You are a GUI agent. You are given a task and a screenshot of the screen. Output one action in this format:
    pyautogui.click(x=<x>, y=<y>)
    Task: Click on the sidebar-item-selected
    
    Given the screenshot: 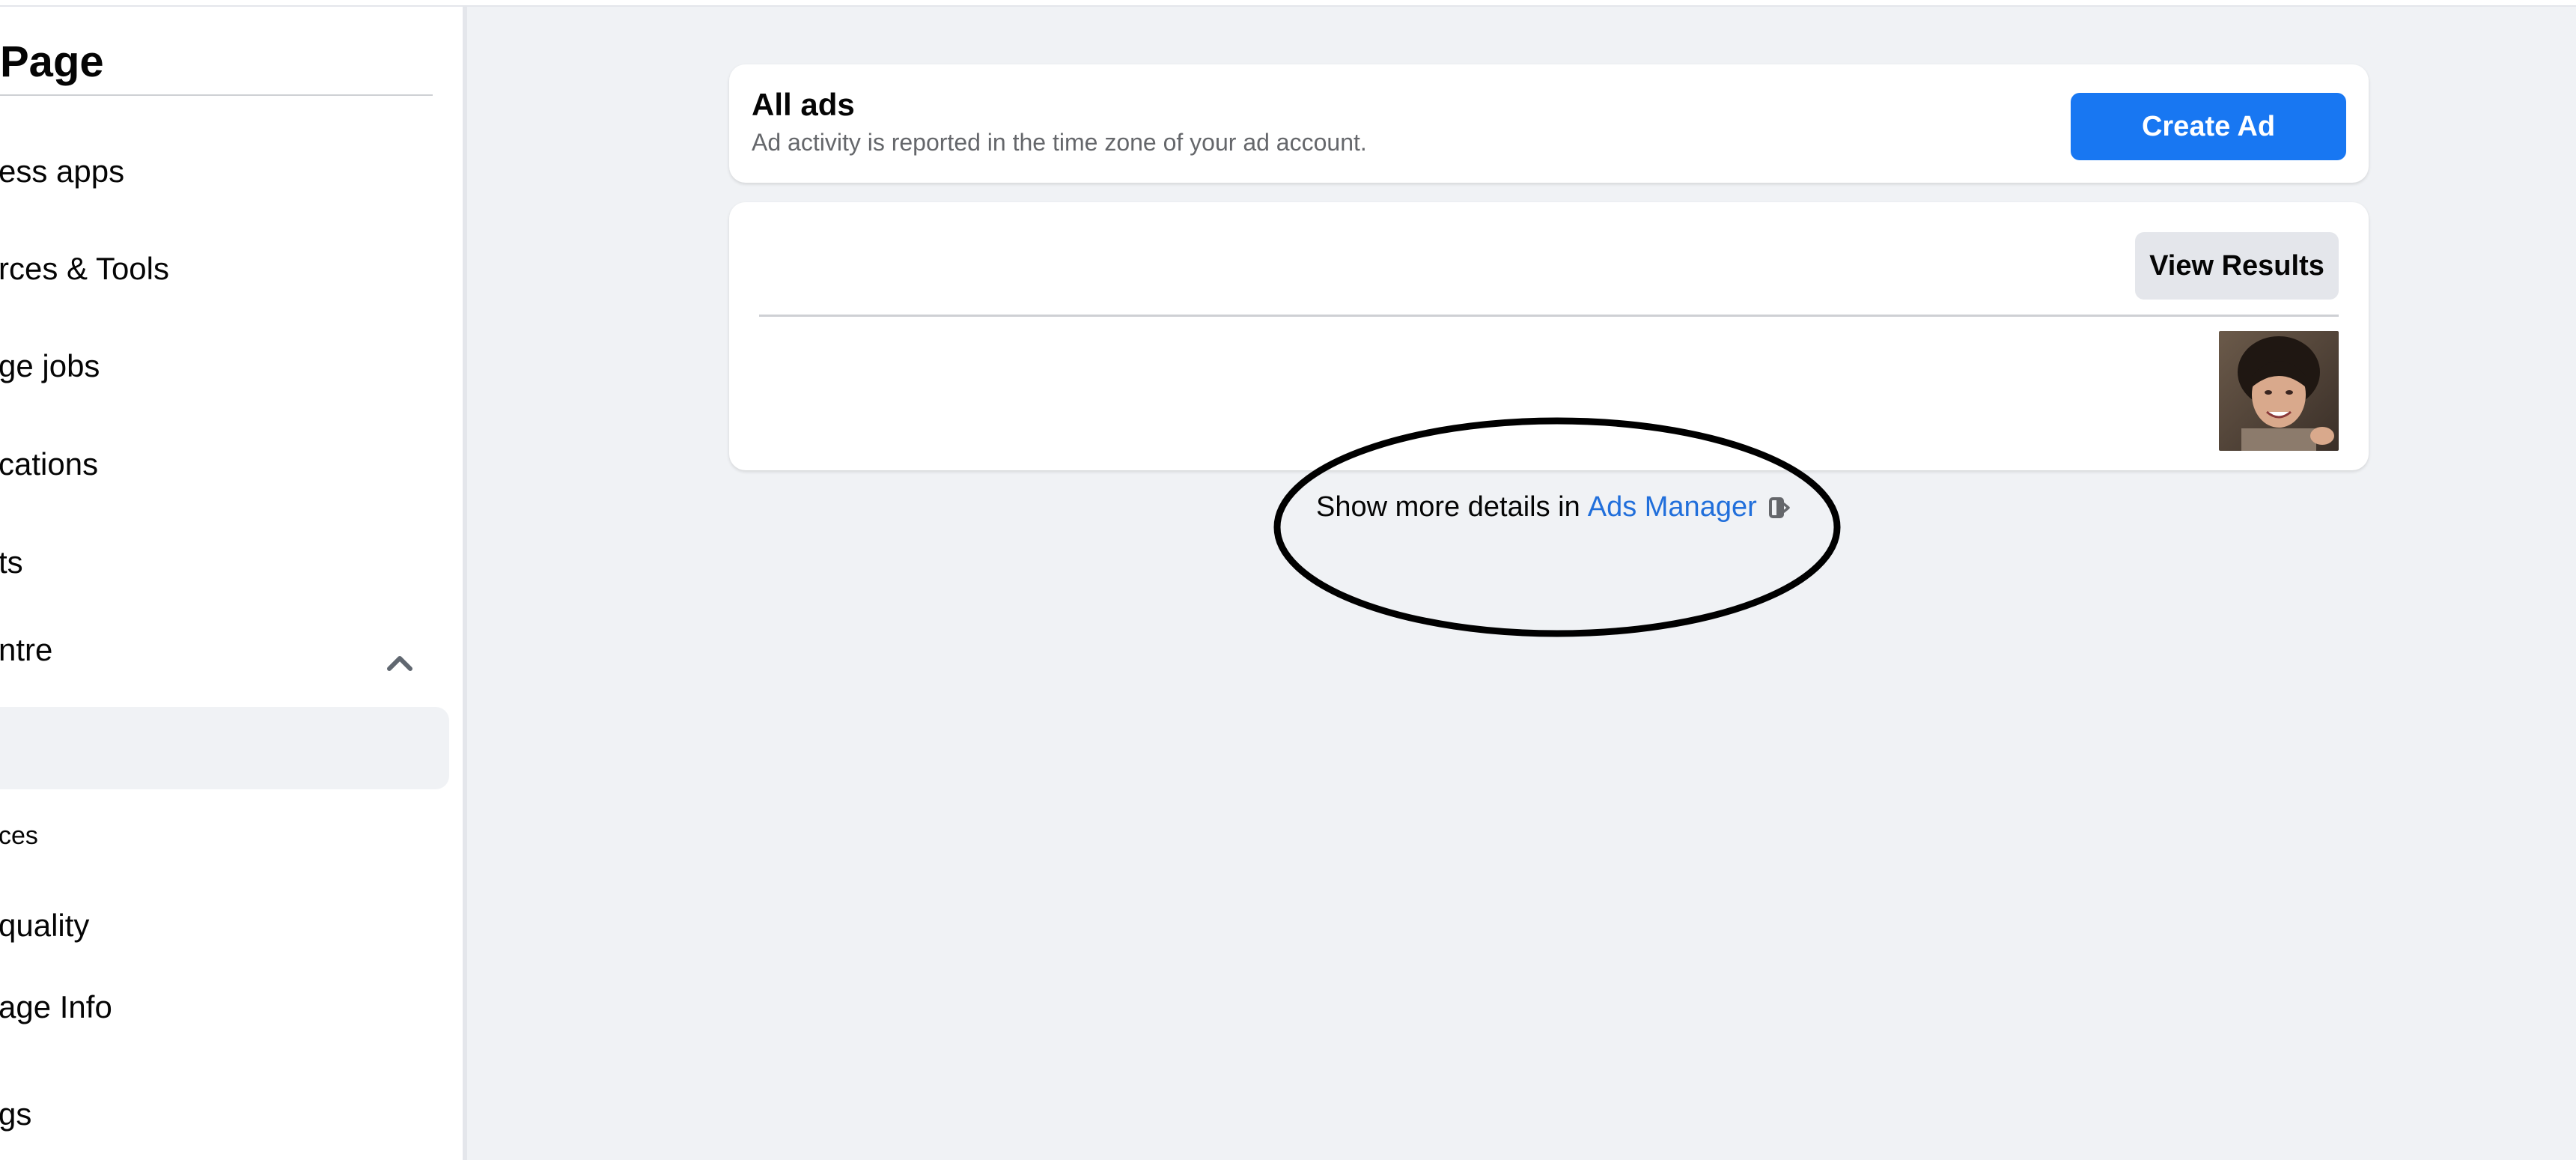 What is the action you would take?
    pyautogui.click(x=224, y=748)
    